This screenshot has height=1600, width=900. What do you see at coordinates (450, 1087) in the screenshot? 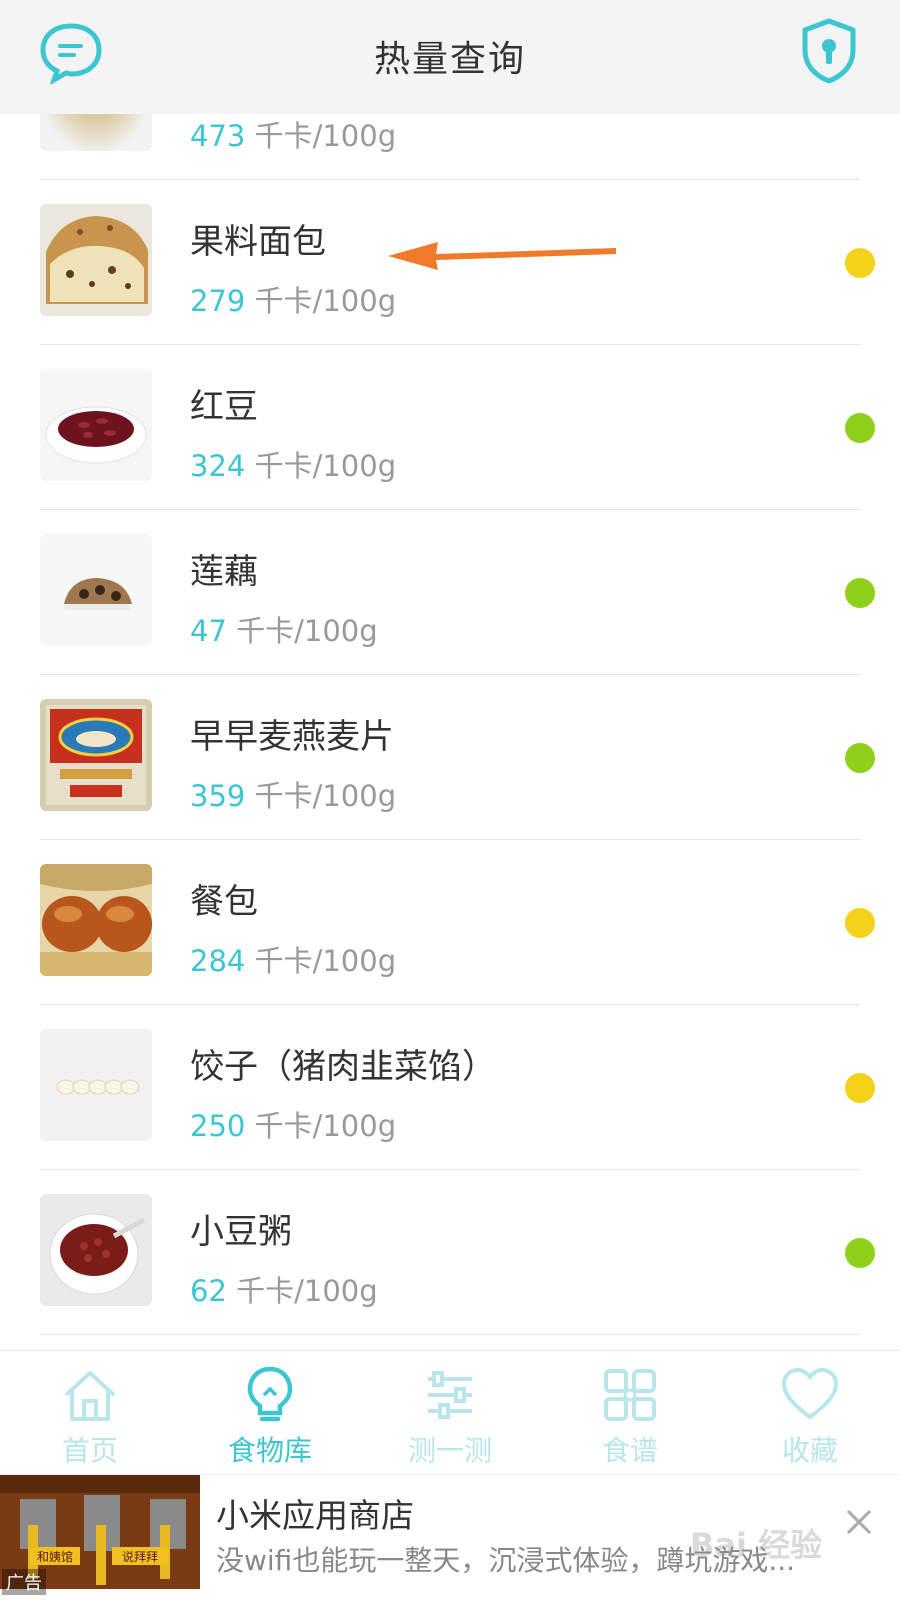
I see `list-item: 饺子（猪肉韭菜馅） 250 千卡/100g` at bounding box center [450, 1087].